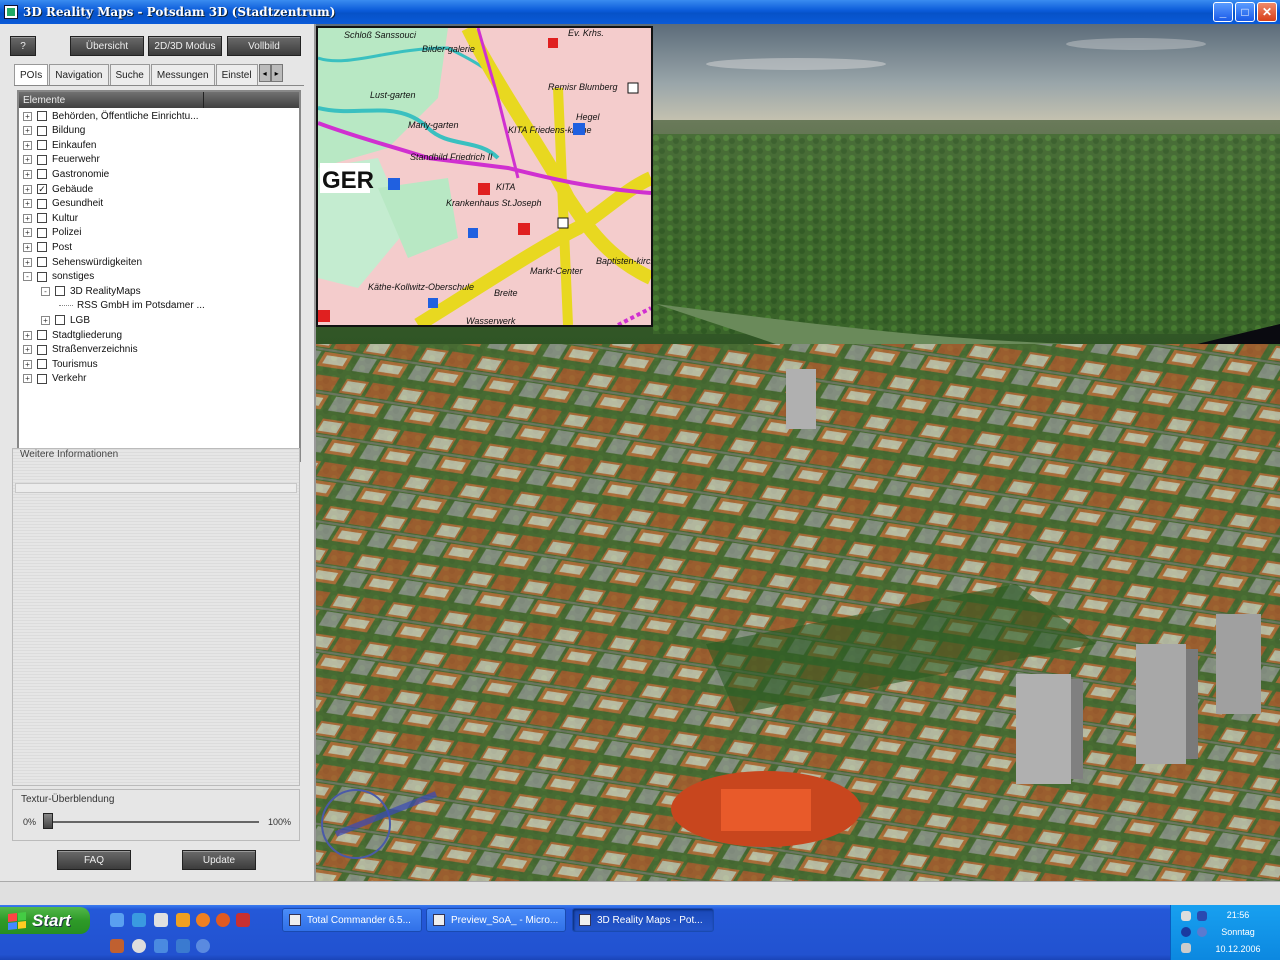 The image size is (1280, 960). I want to click on help-button: ?, so click(23, 46).